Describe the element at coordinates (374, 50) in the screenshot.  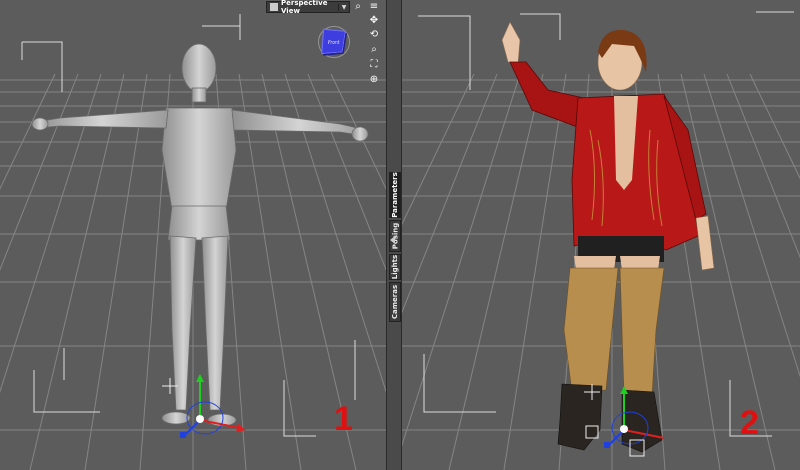
I see `zoom-icon: ⌕` at that location.